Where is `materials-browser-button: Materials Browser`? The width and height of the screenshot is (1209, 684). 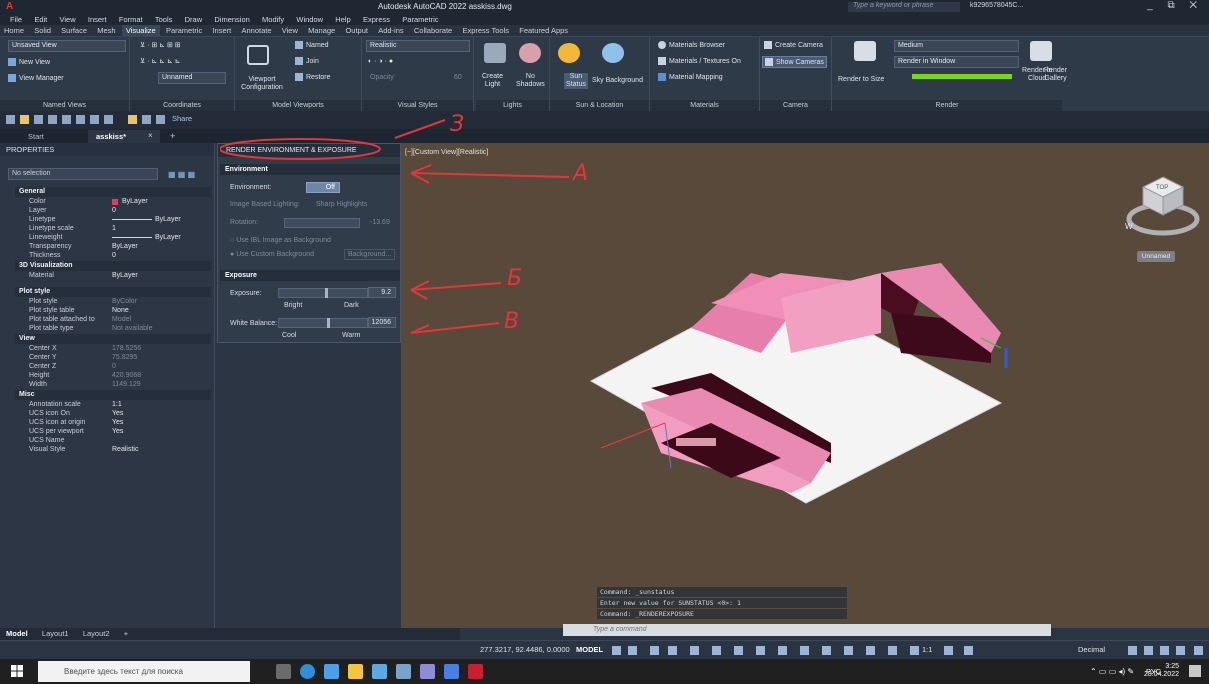
materials-browser-button: Materials Browser is located at coordinates (691, 45).